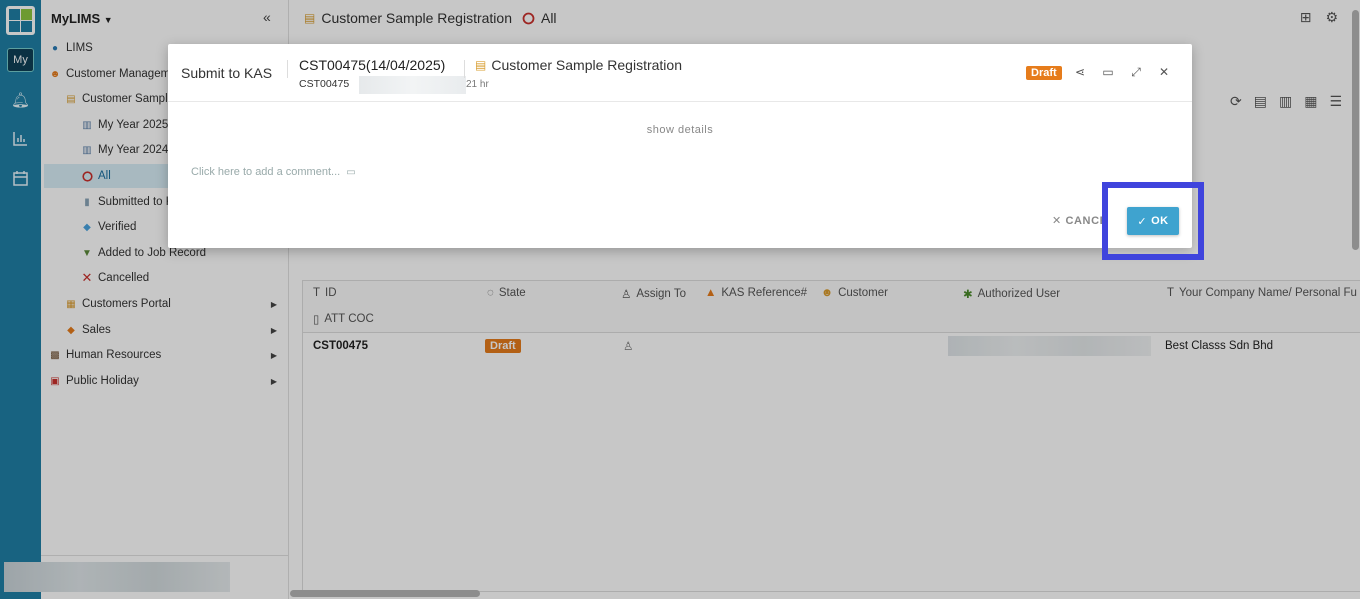 The height and width of the screenshot is (599, 1360). What do you see at coordinates (412, 85) in the screenshot?
I see `owner-redacted` at bounding box center [412, 85].